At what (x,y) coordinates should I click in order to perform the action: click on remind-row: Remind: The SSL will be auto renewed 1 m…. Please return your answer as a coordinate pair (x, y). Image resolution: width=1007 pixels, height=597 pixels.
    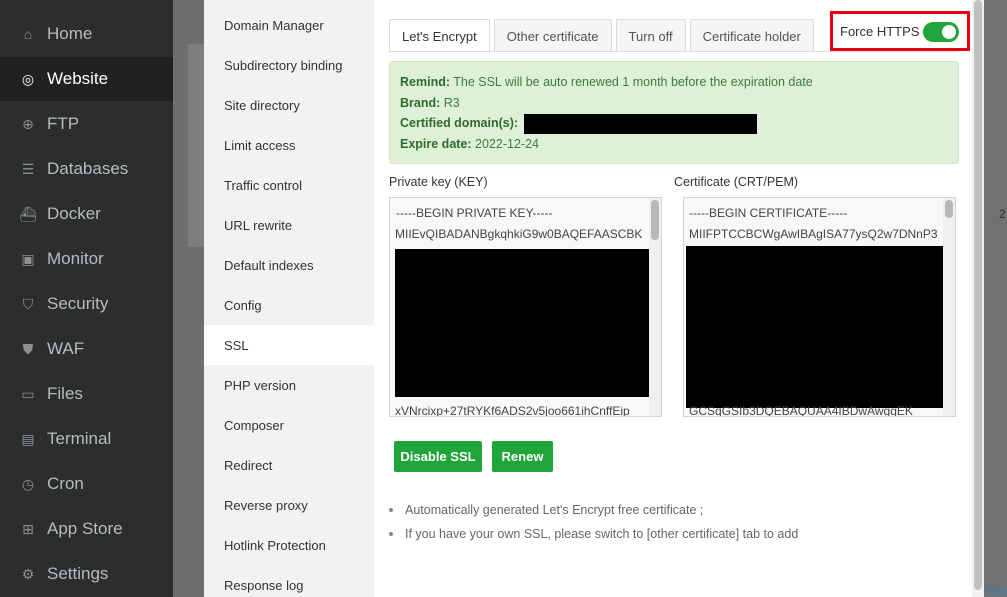
    Looking at the image, I should click on (674, 82).